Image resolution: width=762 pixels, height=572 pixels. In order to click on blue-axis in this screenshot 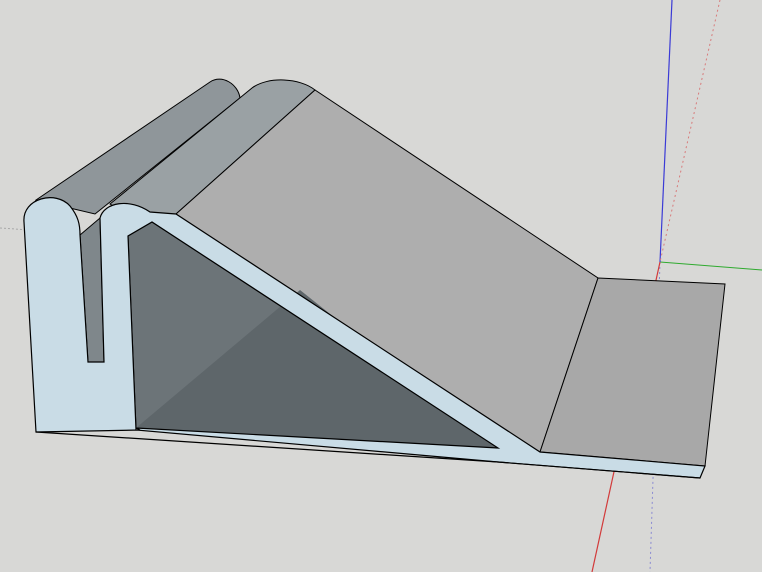, I will do `click(666, 131)`.